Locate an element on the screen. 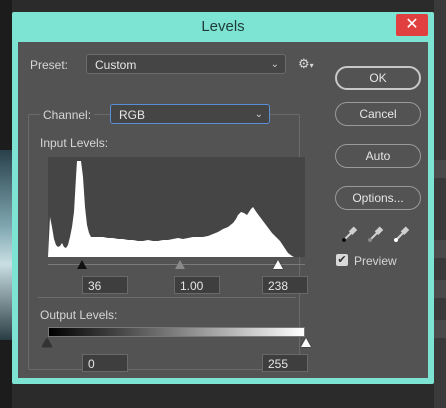 This screenshot has width=446, height=408. output-white-field: 255 is located at coordinates (285, 363).